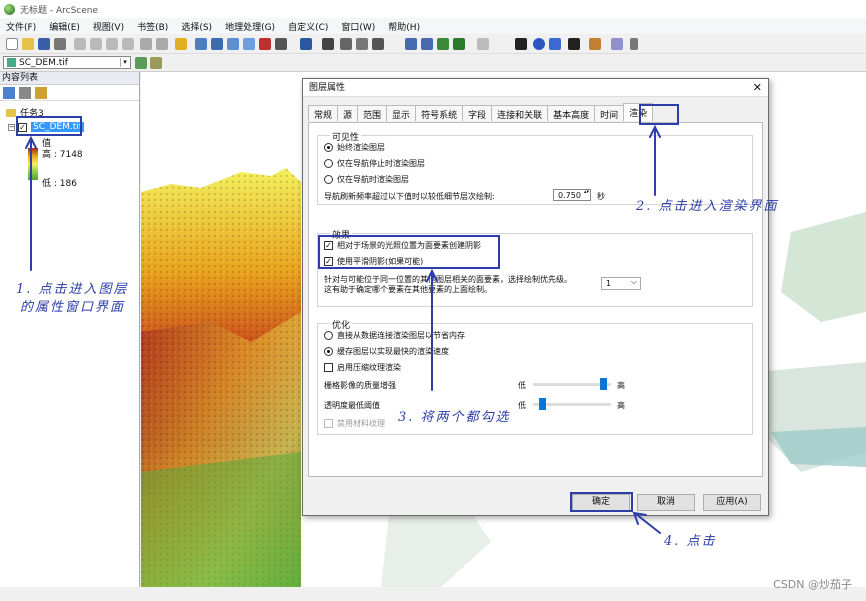 The image size is (866, 601). What do you see at coordinates (73, 307) in the screenshot?
I see `annotation-step1-line2: 的属性窗口界面` at bounding box center [73, 307].